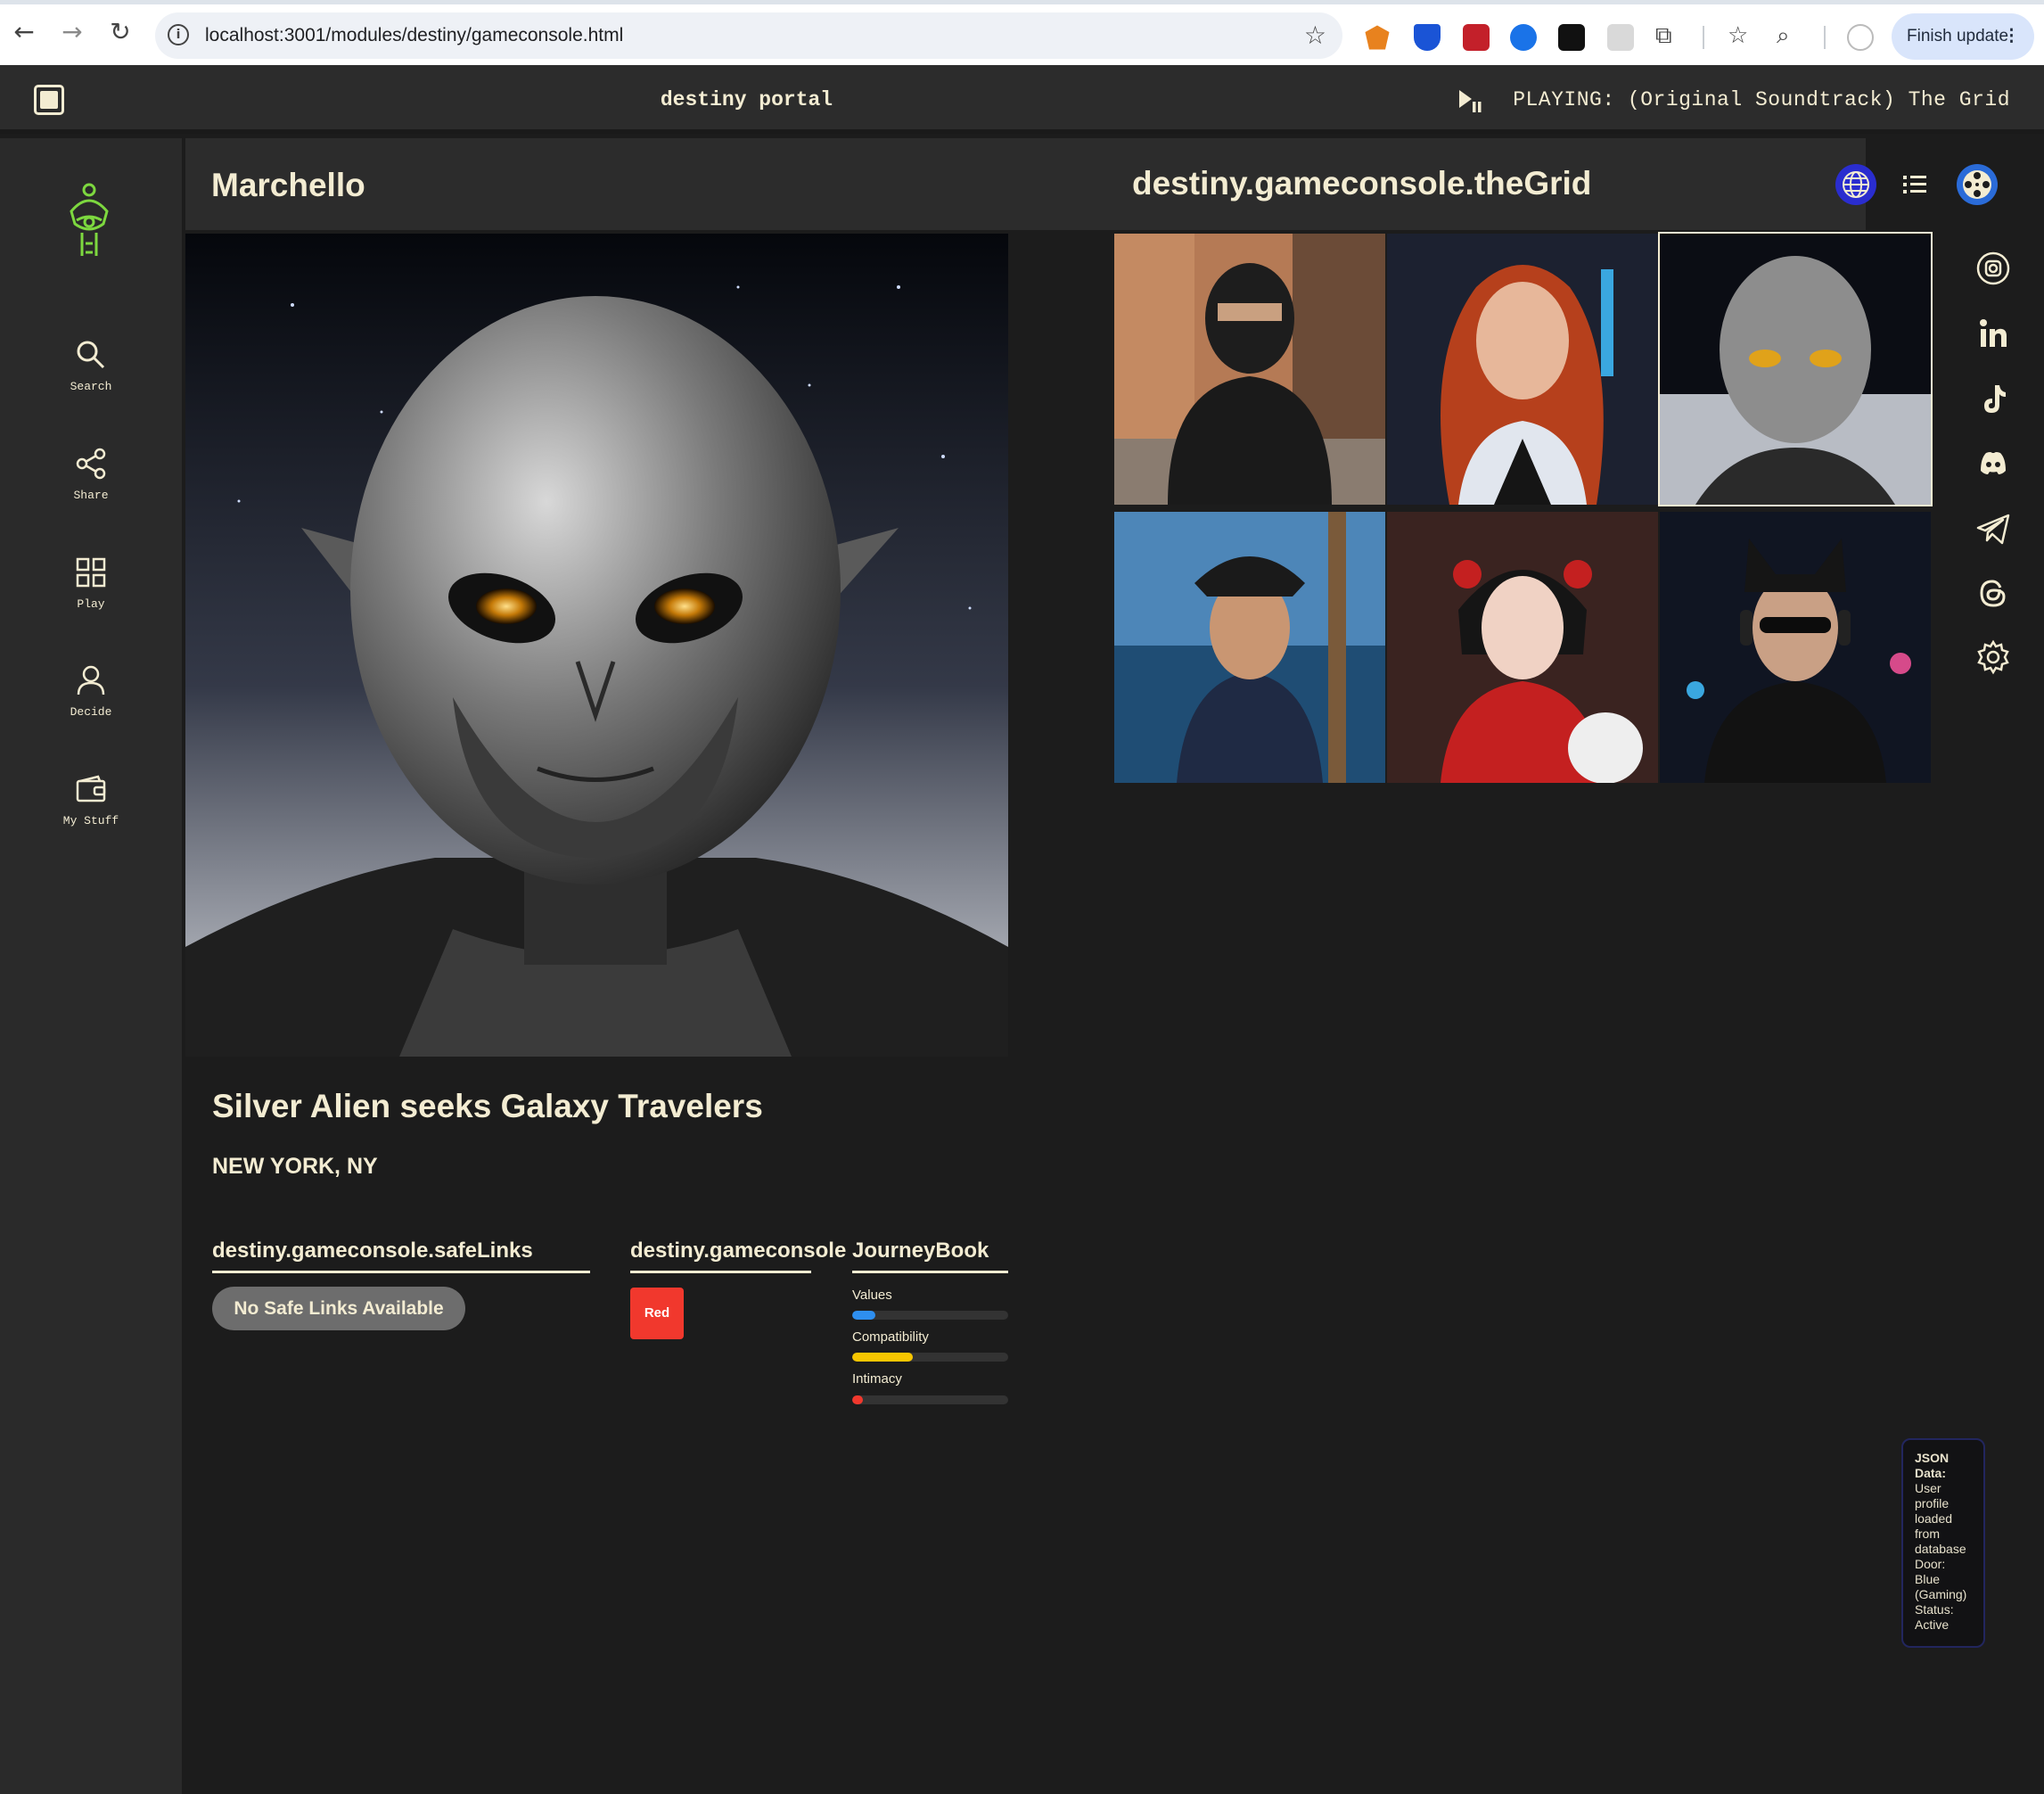 The height and width of the screenshot is (1794, 2044). Describe the element at coordinates (1523, 369) in the screenshot. I see `grid-tile-redhead` at that location.